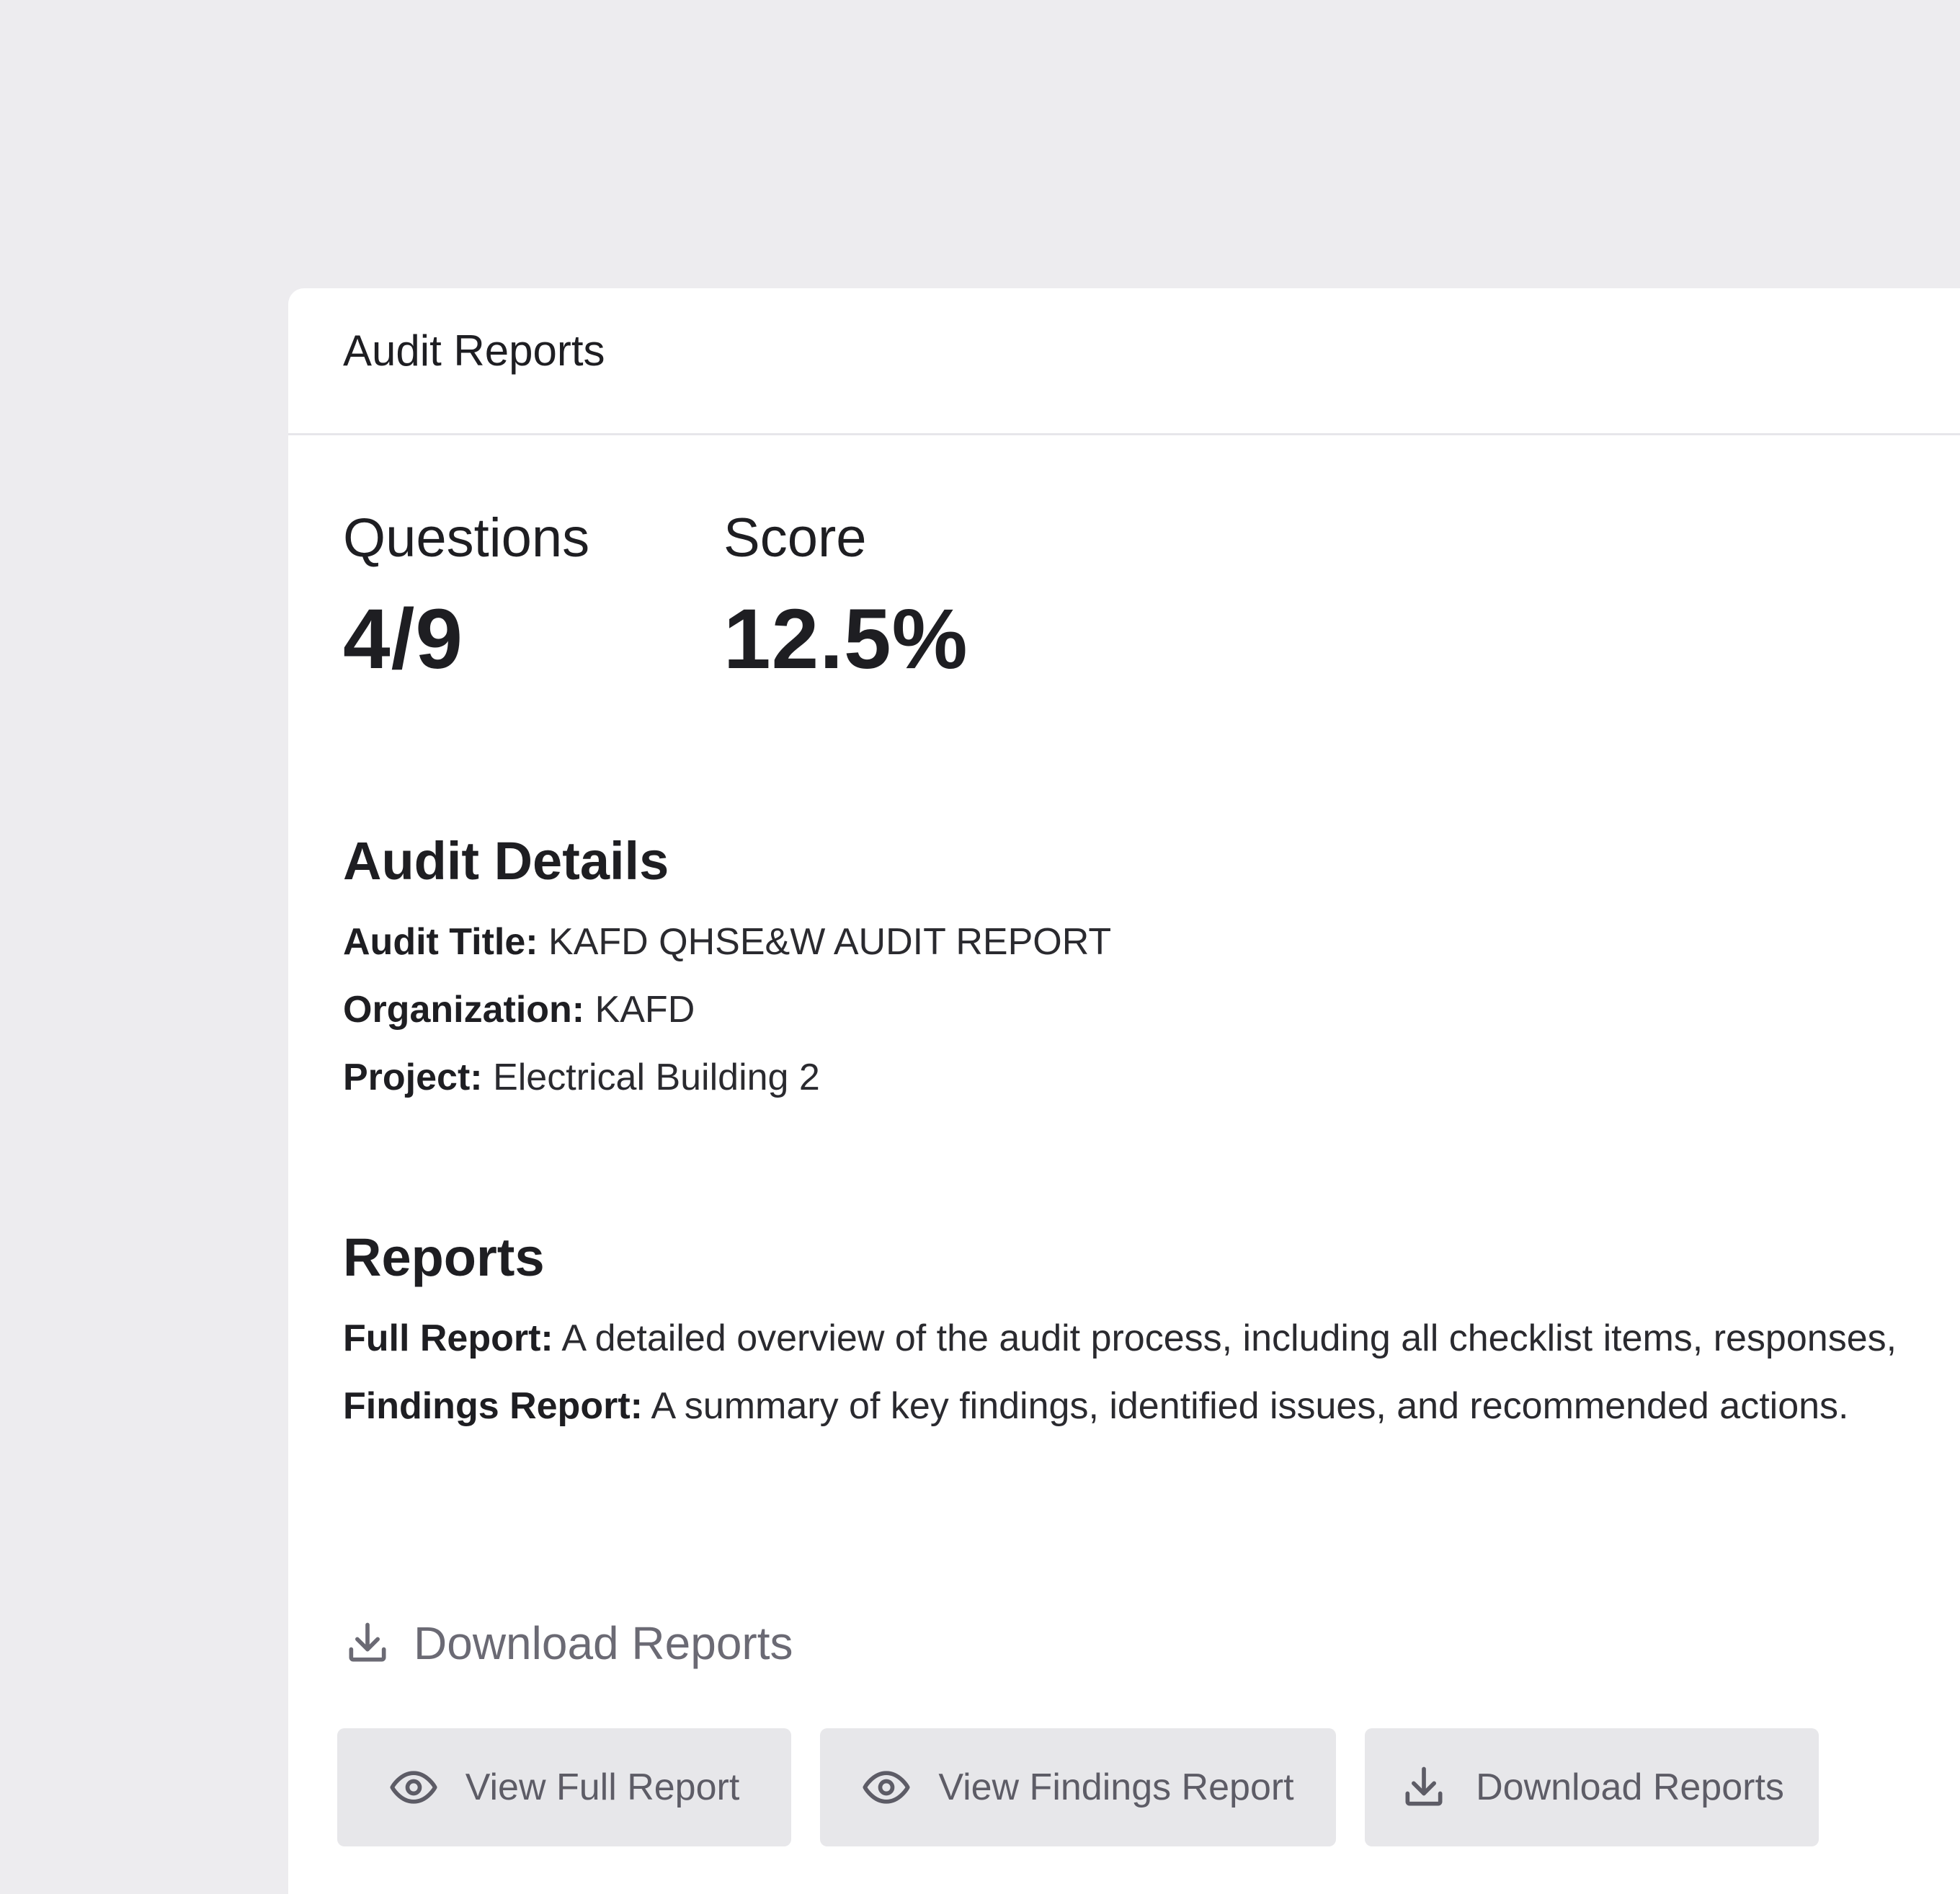 This screenshot has width=1960, height=1894. I want to click on view-findings-report-button: View Findings Report, so click(1078, 1787).